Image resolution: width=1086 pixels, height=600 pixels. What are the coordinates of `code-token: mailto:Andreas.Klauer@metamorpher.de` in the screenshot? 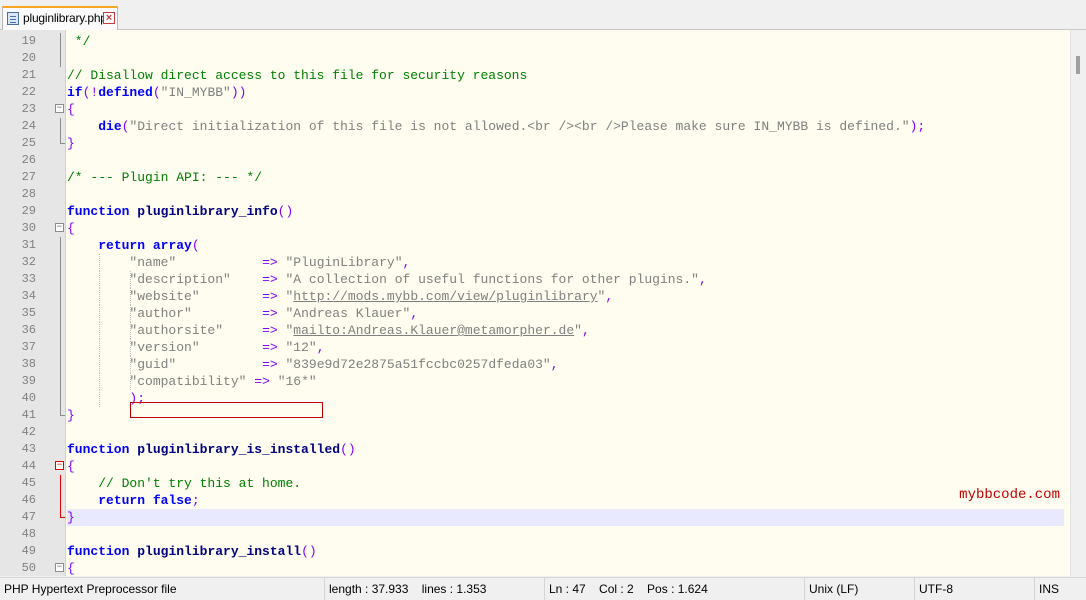 It's located at (434, 330).